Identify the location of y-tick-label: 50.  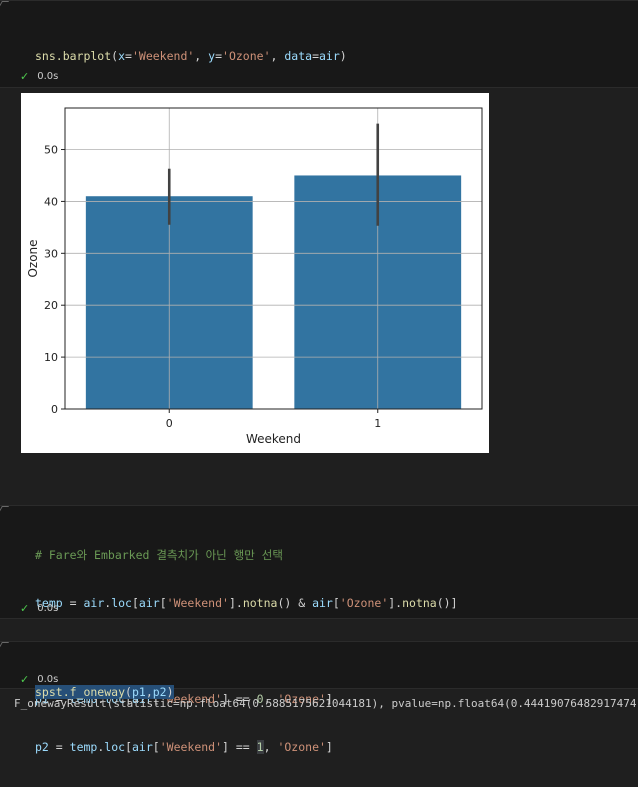
(51, 150).